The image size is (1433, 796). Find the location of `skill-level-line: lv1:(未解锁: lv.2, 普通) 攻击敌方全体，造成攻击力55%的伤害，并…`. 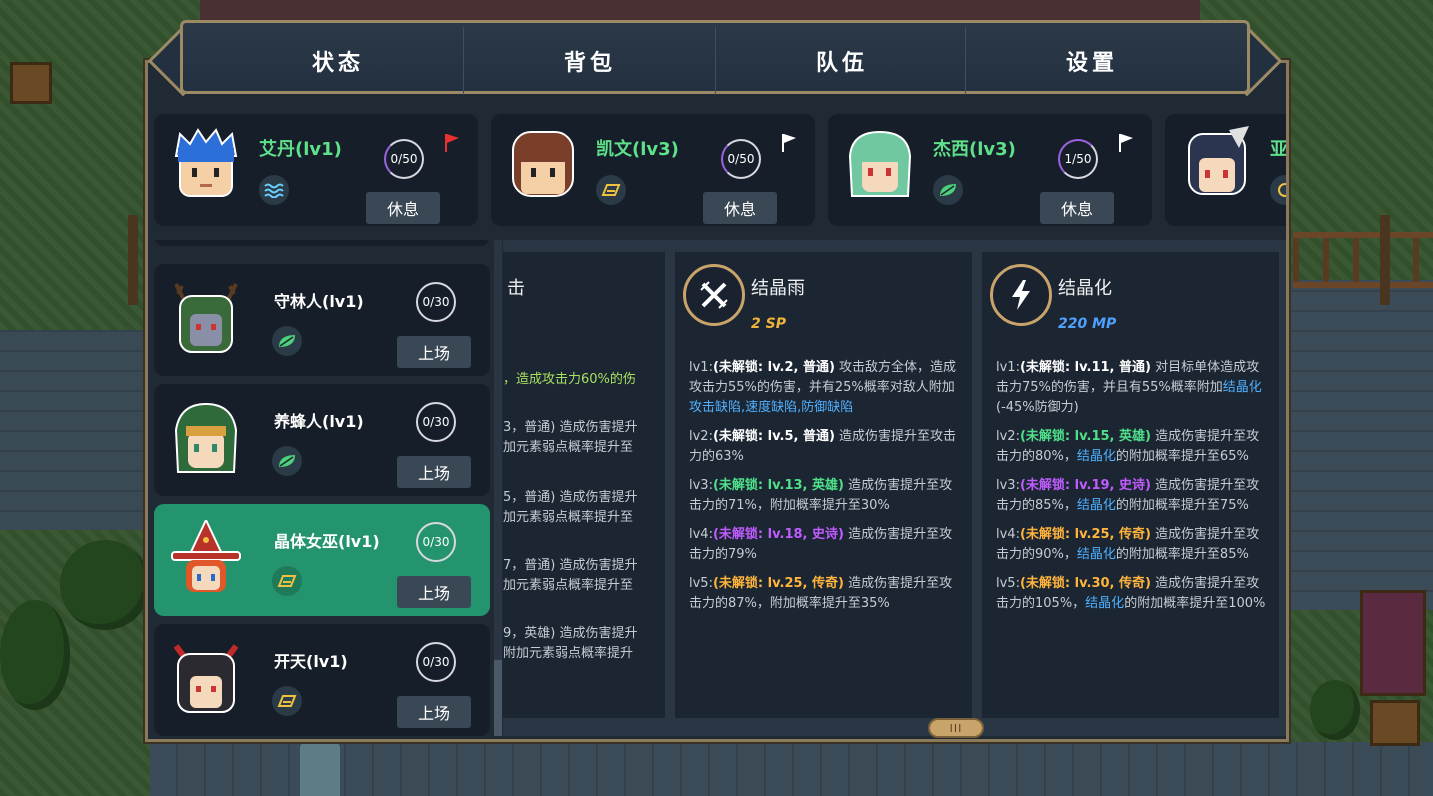

skill-level-line: lv1:(未解锁: lv.2, 普通) 攻击敌方全体，造成攻击力55%的伤害，并… is located at coordinates (823, 387).